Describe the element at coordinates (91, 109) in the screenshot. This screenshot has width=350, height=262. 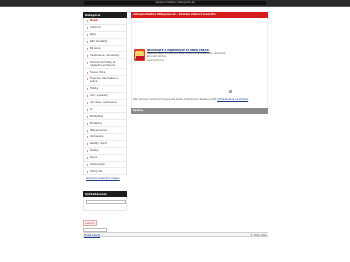
I see `sidebar-item-label: IT` at that location.